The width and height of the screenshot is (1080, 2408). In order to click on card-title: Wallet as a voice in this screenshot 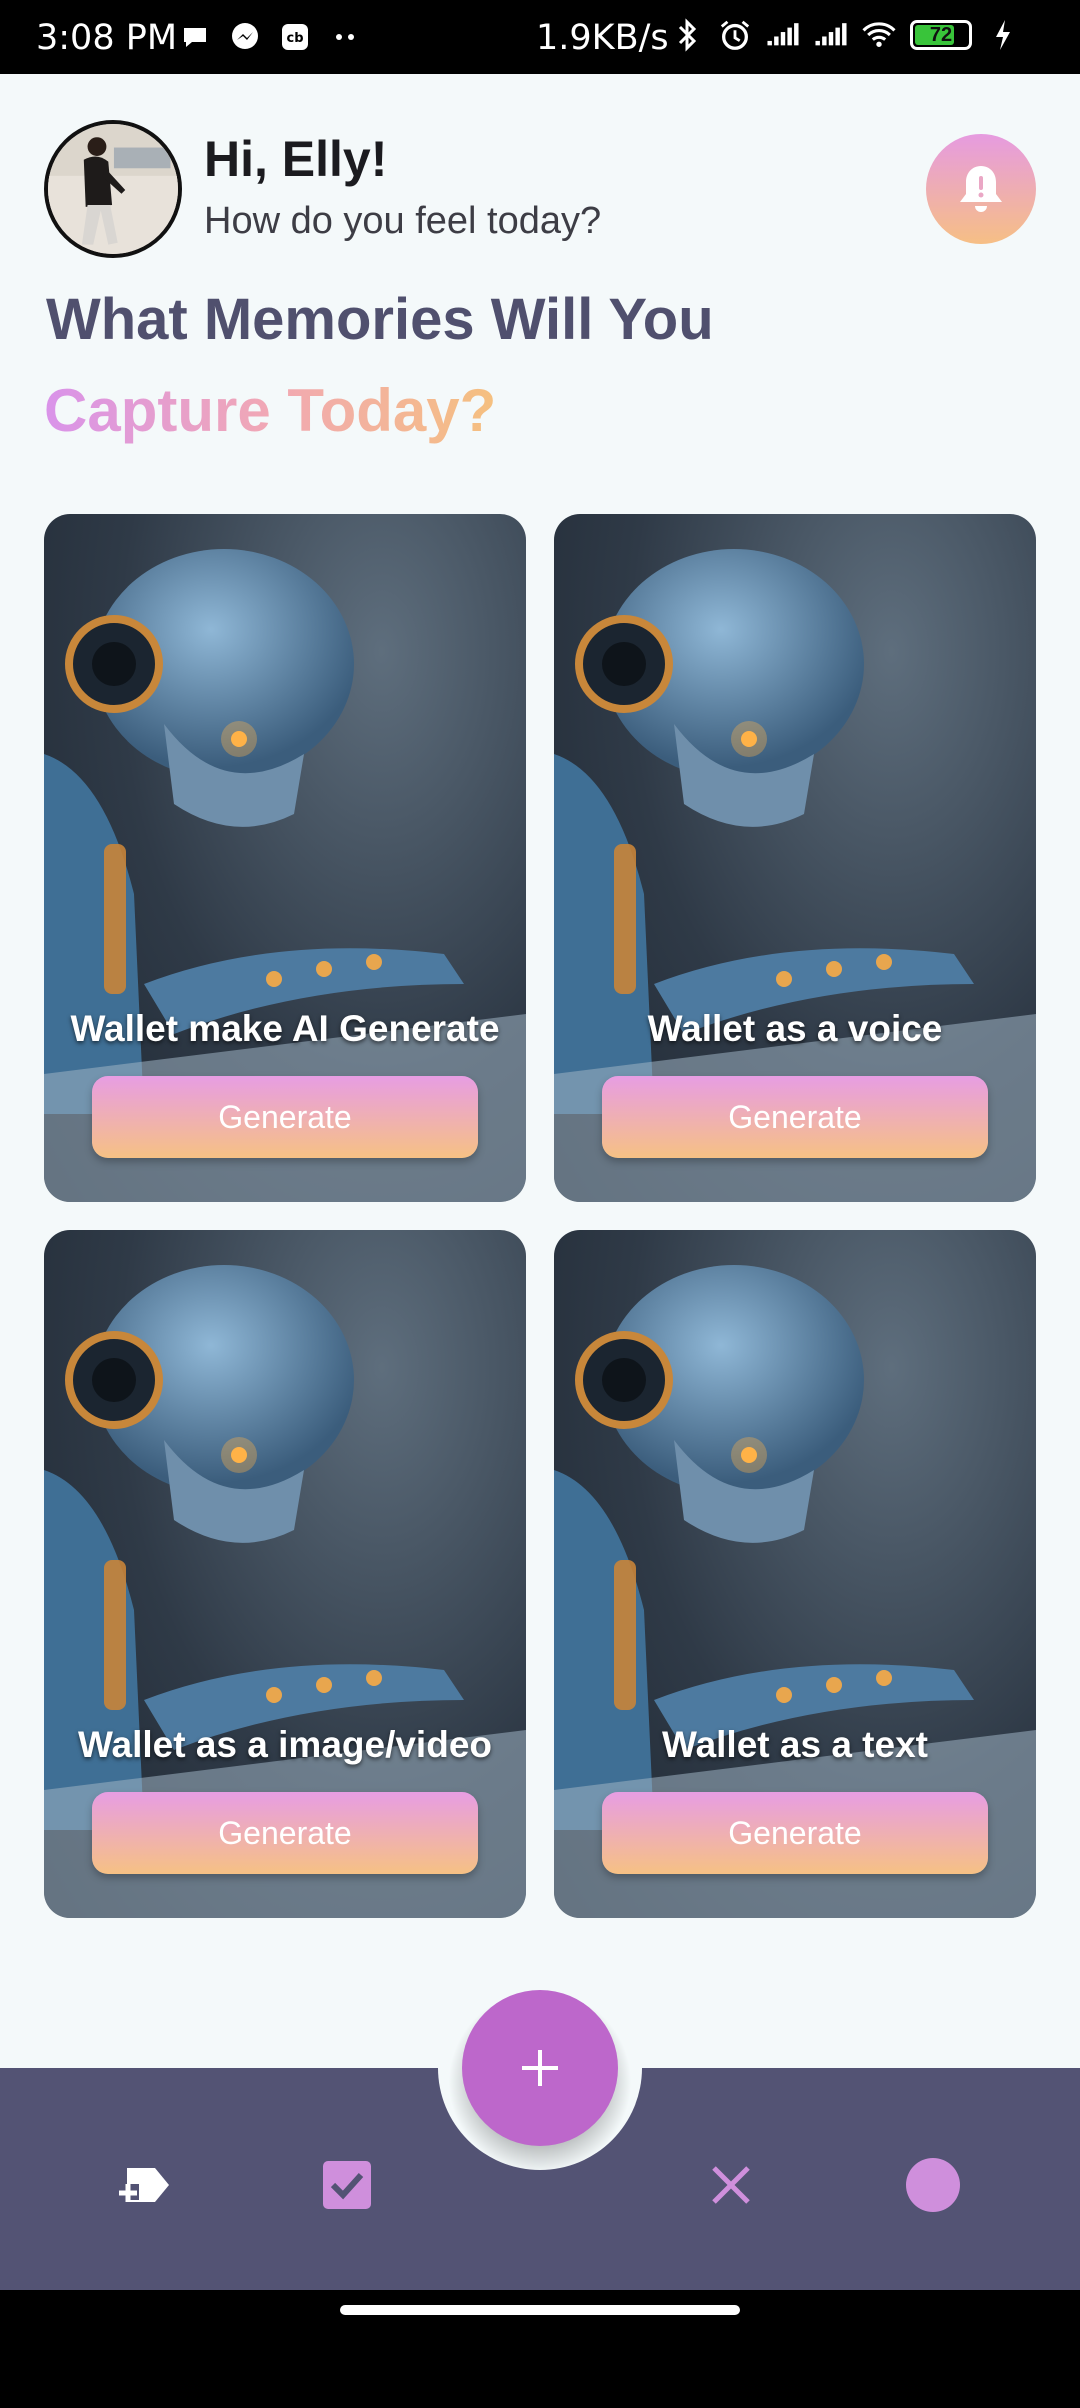, I will do `click(795, 1028)`.